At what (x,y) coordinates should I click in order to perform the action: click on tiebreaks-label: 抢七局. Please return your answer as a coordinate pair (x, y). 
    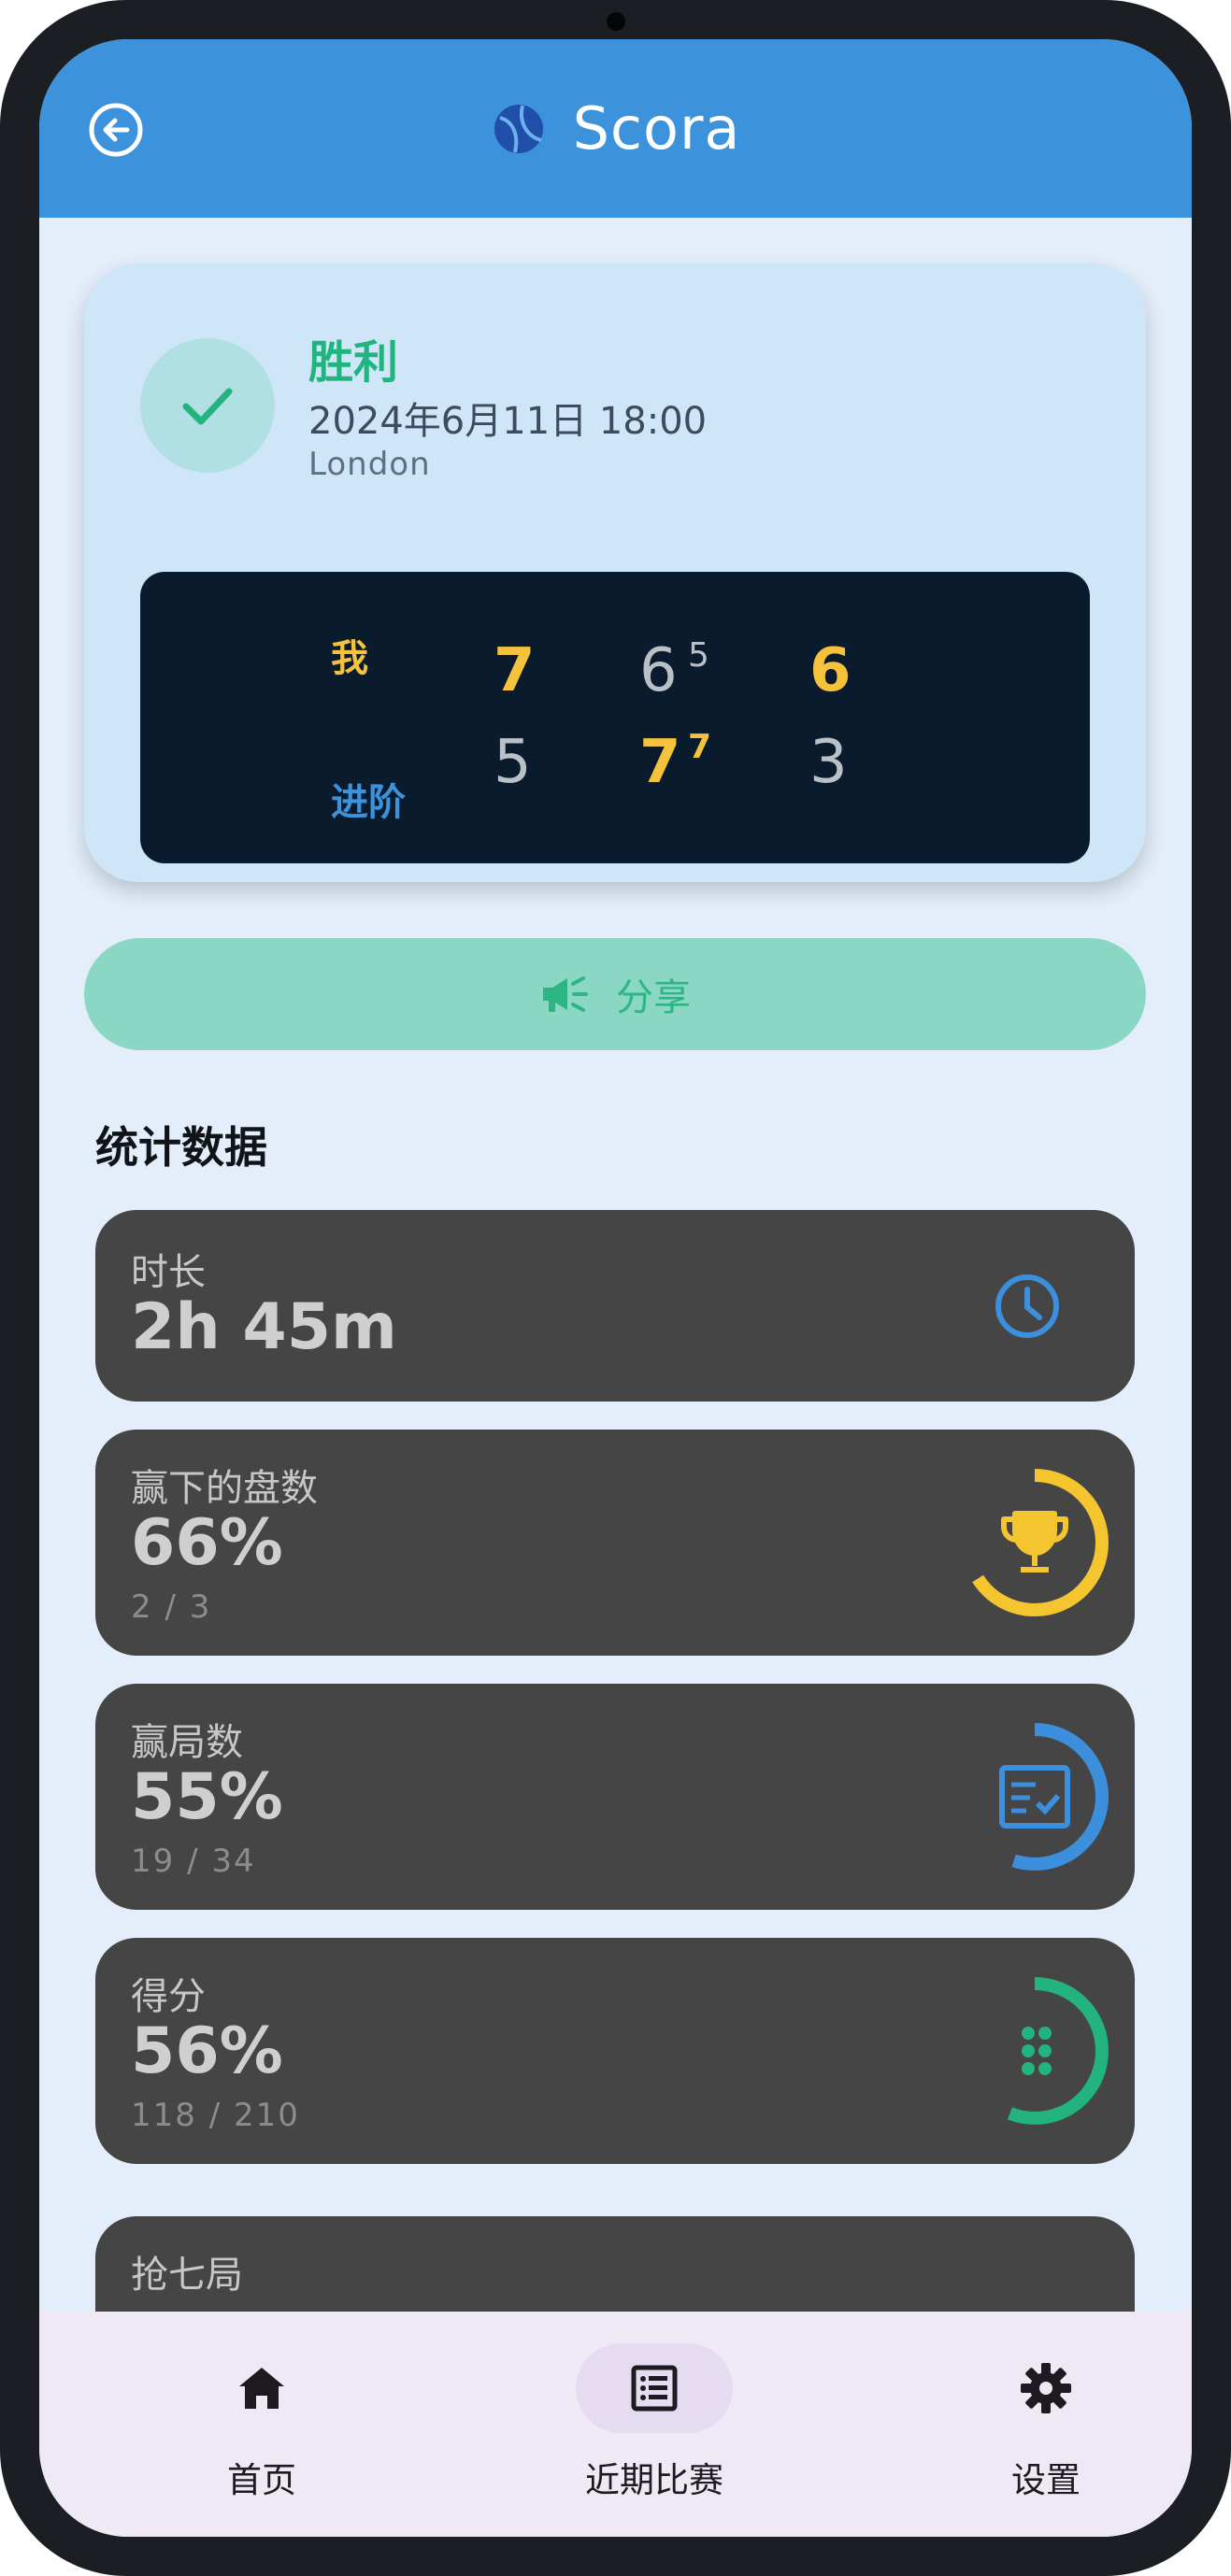
    Looking at the image, I should click on (187, 2275).